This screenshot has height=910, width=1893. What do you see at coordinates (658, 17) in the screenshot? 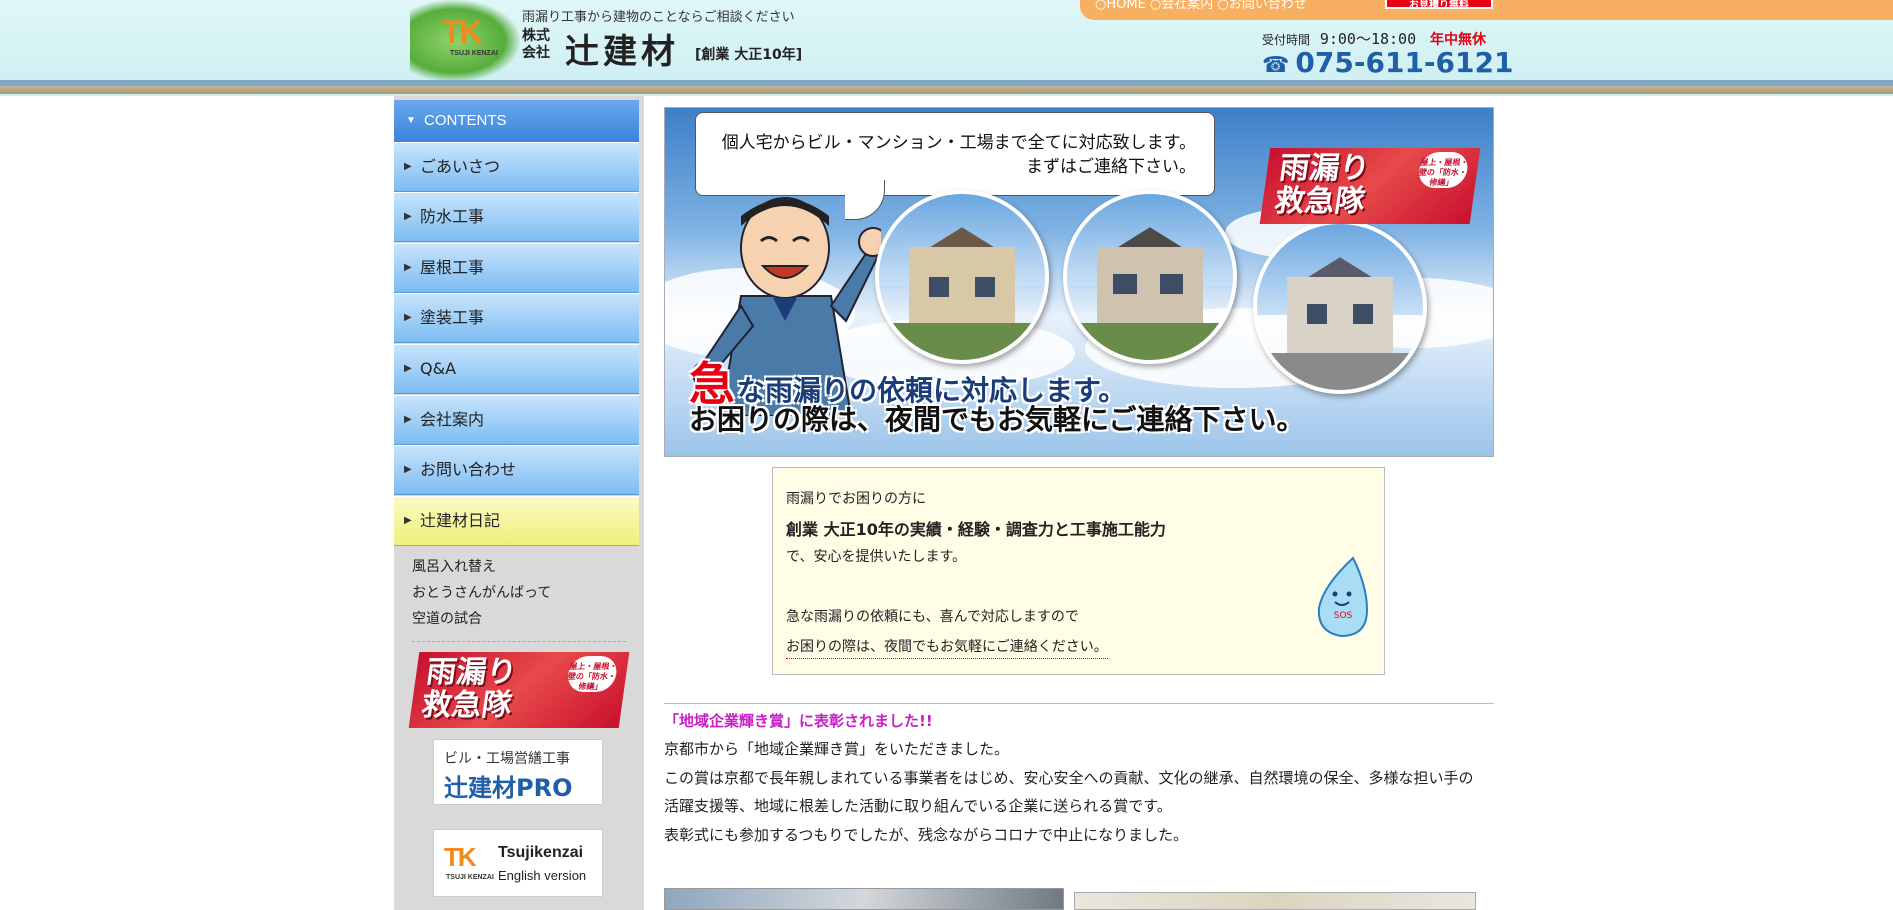
I see `header-tagline: 雨漏り工事から建物のことならご相談ください` at bounding box center [658, 17].